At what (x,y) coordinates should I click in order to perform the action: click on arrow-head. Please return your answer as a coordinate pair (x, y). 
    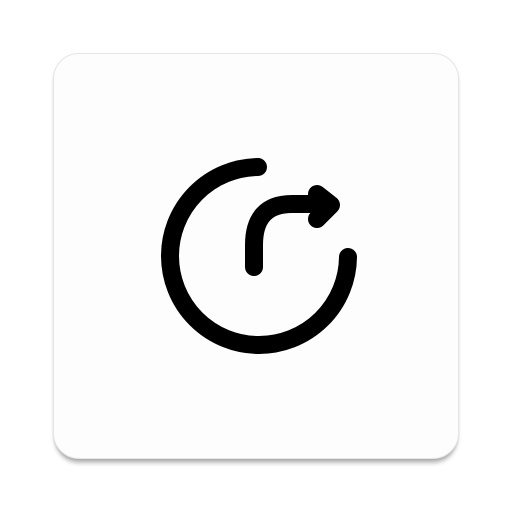
    Looking at the image, I should click on (324, 206).